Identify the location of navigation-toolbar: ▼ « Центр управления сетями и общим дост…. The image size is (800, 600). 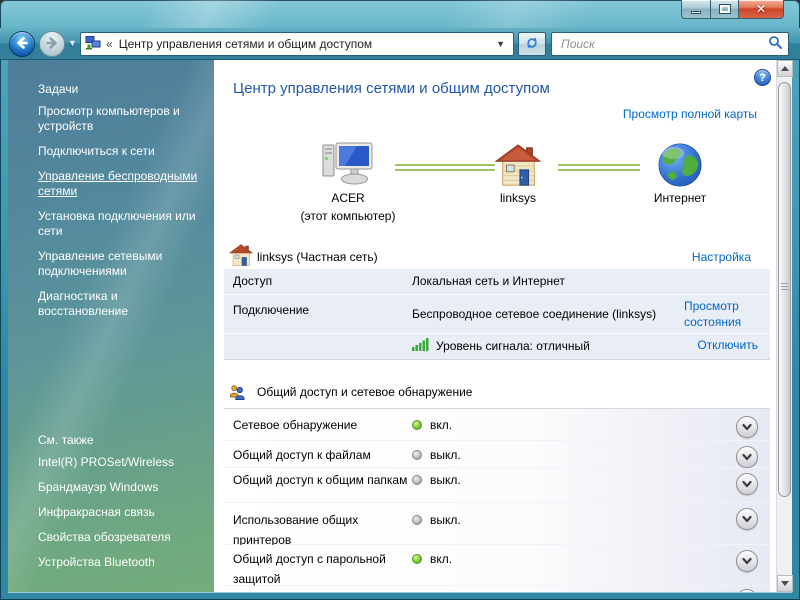
(400, 44).